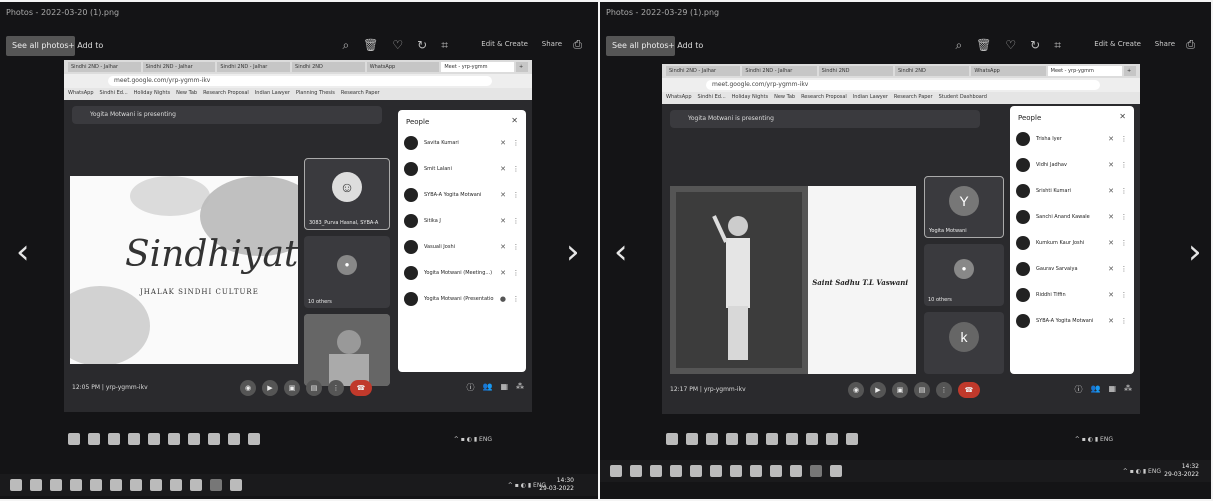  What do you see at coordinates (520, 387) in the screenshot?
I see `activities-icon: ⁂` at bounding box center [520, 387].